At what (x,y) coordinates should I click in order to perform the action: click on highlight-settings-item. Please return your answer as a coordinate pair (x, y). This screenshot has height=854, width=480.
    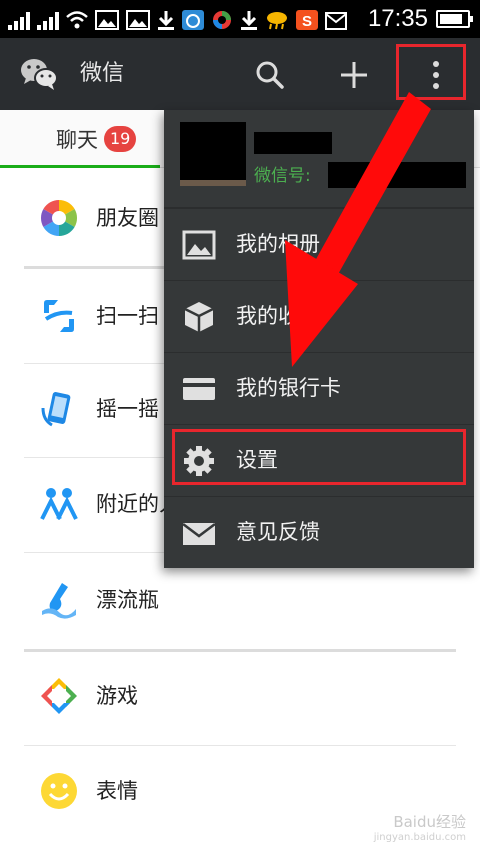
    Looking at the image, I should click on (319, 457).